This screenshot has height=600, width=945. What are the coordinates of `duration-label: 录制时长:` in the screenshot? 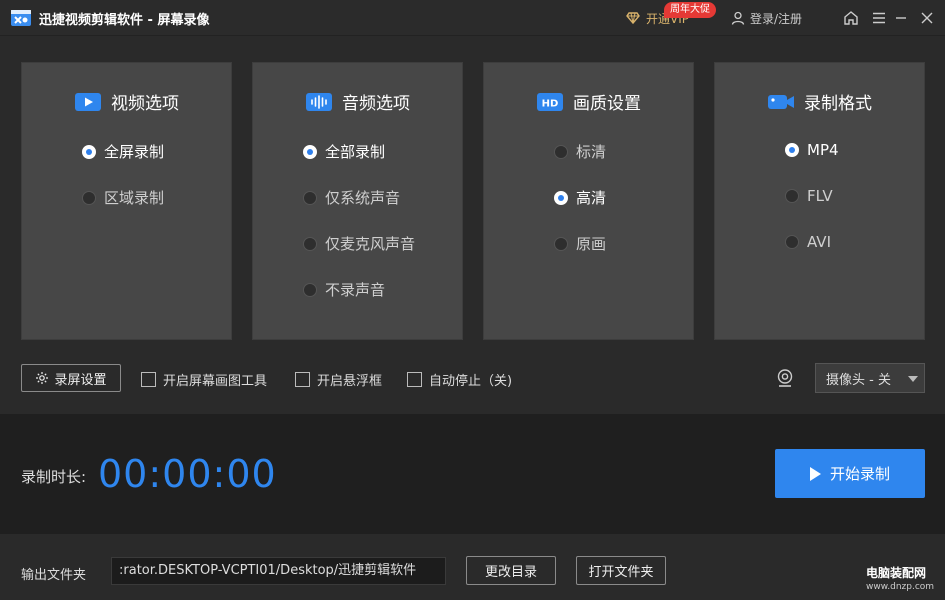 It's located at (54, 477).